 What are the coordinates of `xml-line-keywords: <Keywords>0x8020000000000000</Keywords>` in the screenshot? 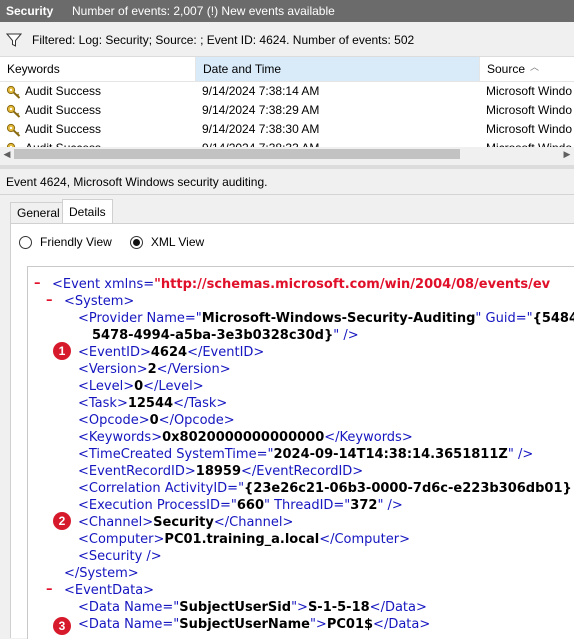 It's located at (245, 437).